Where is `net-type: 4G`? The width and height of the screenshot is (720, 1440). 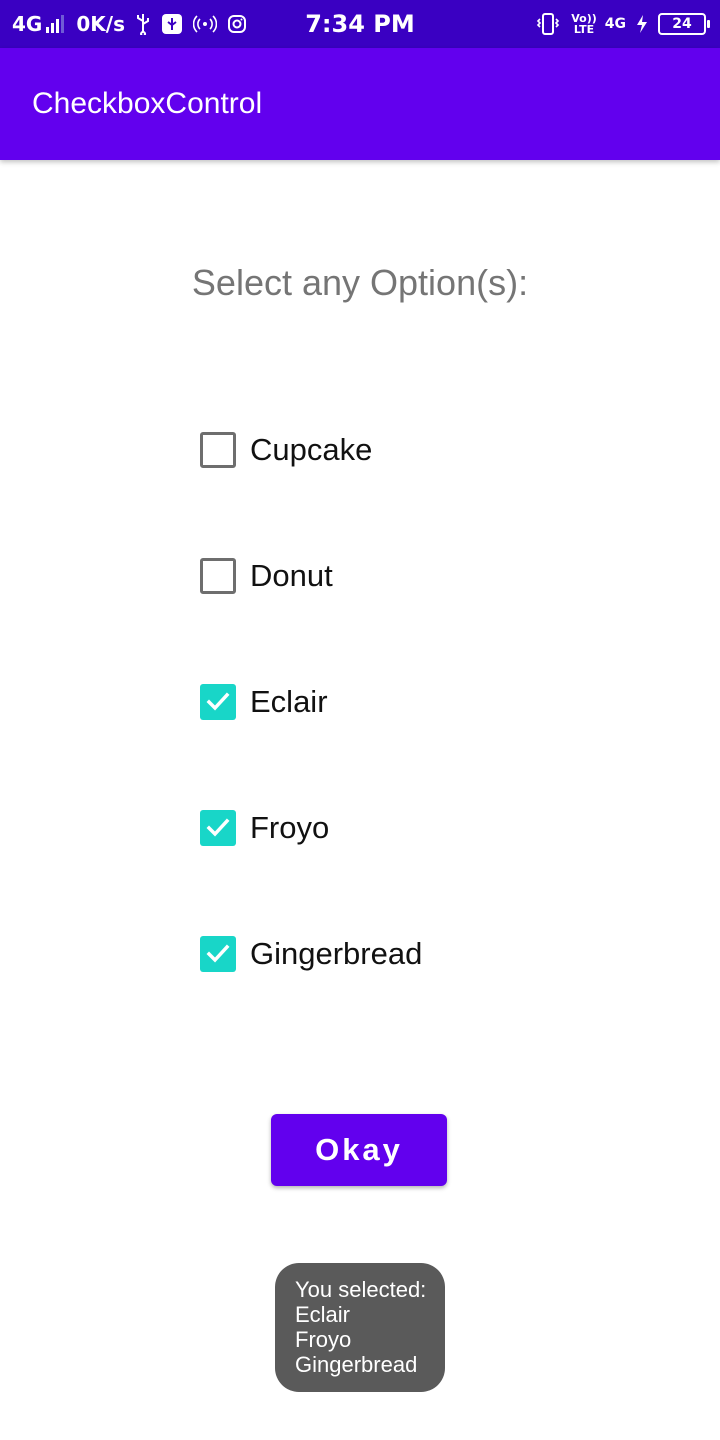
net-type: 4G is located at coordinates (615, 24).